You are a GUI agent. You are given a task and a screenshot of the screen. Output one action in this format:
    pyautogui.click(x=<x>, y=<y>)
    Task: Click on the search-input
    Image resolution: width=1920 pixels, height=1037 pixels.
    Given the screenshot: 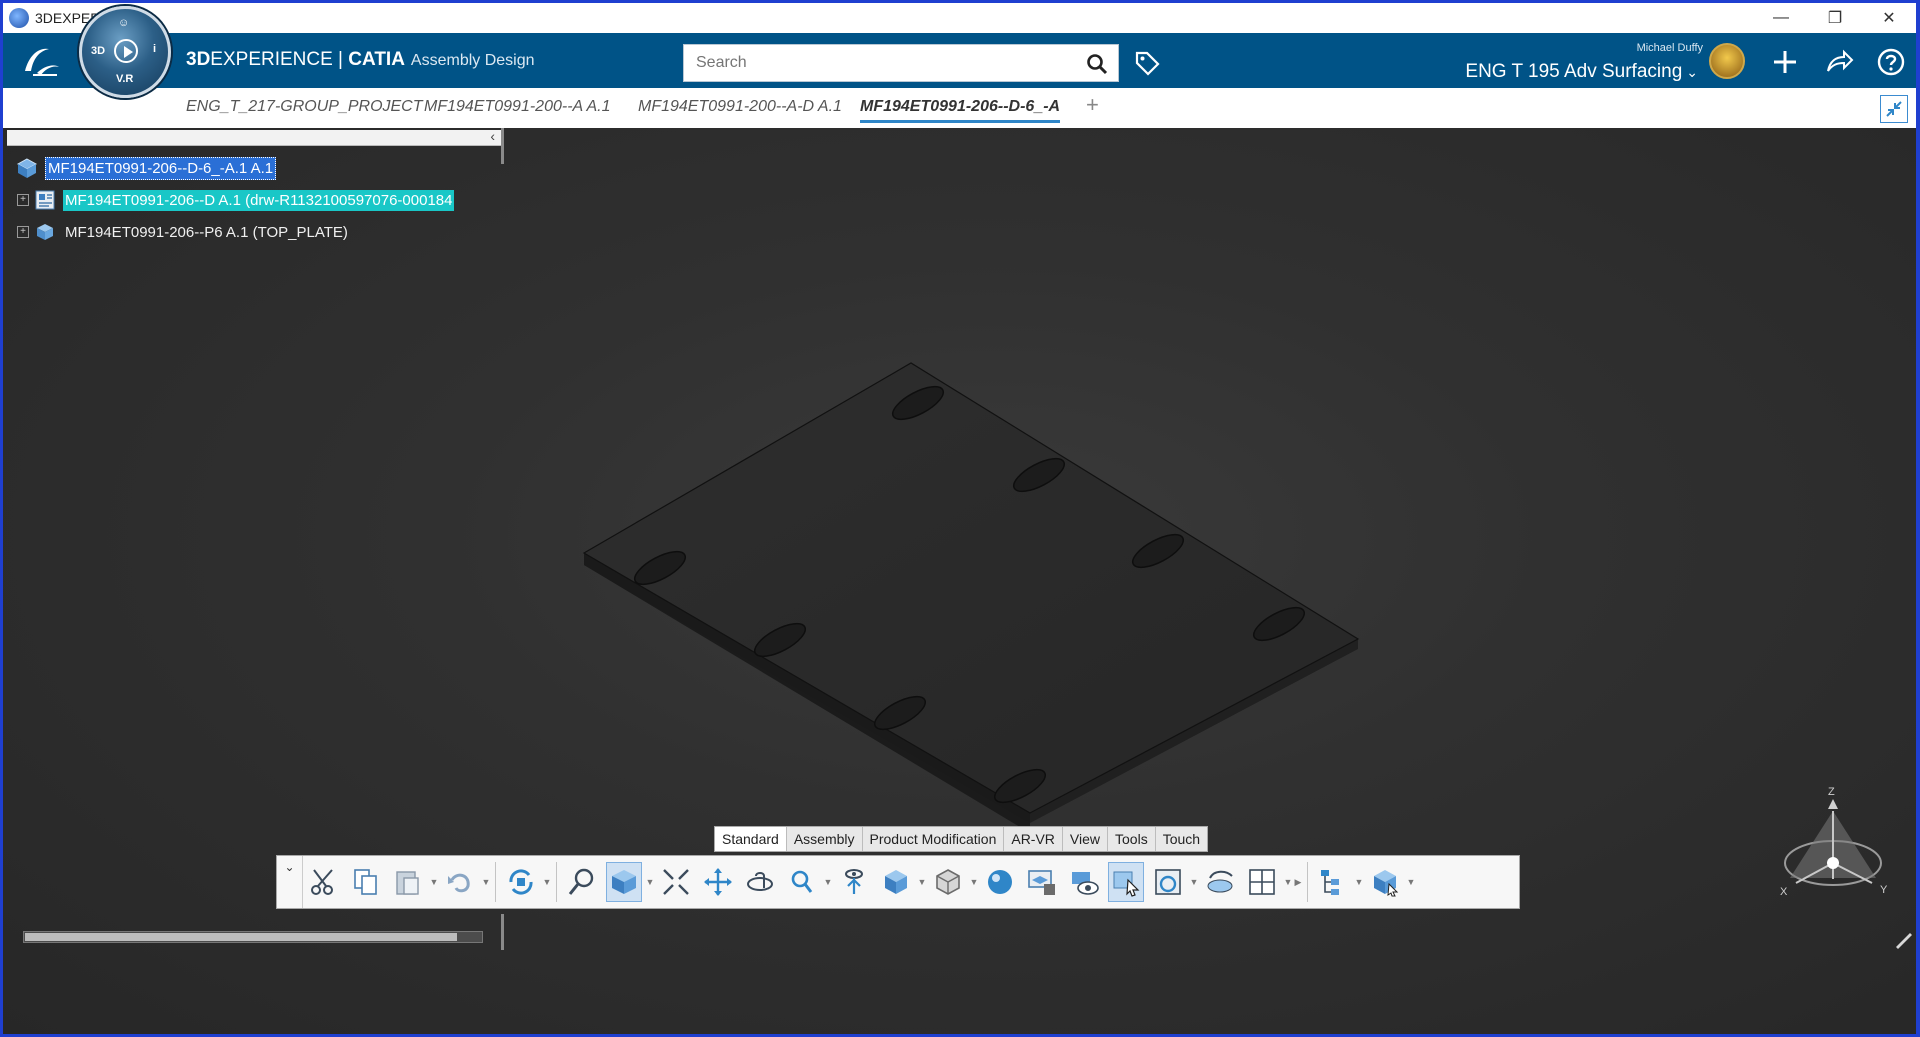 What is the action you would take?
    pyautogui.click(x=869, y=63)
    